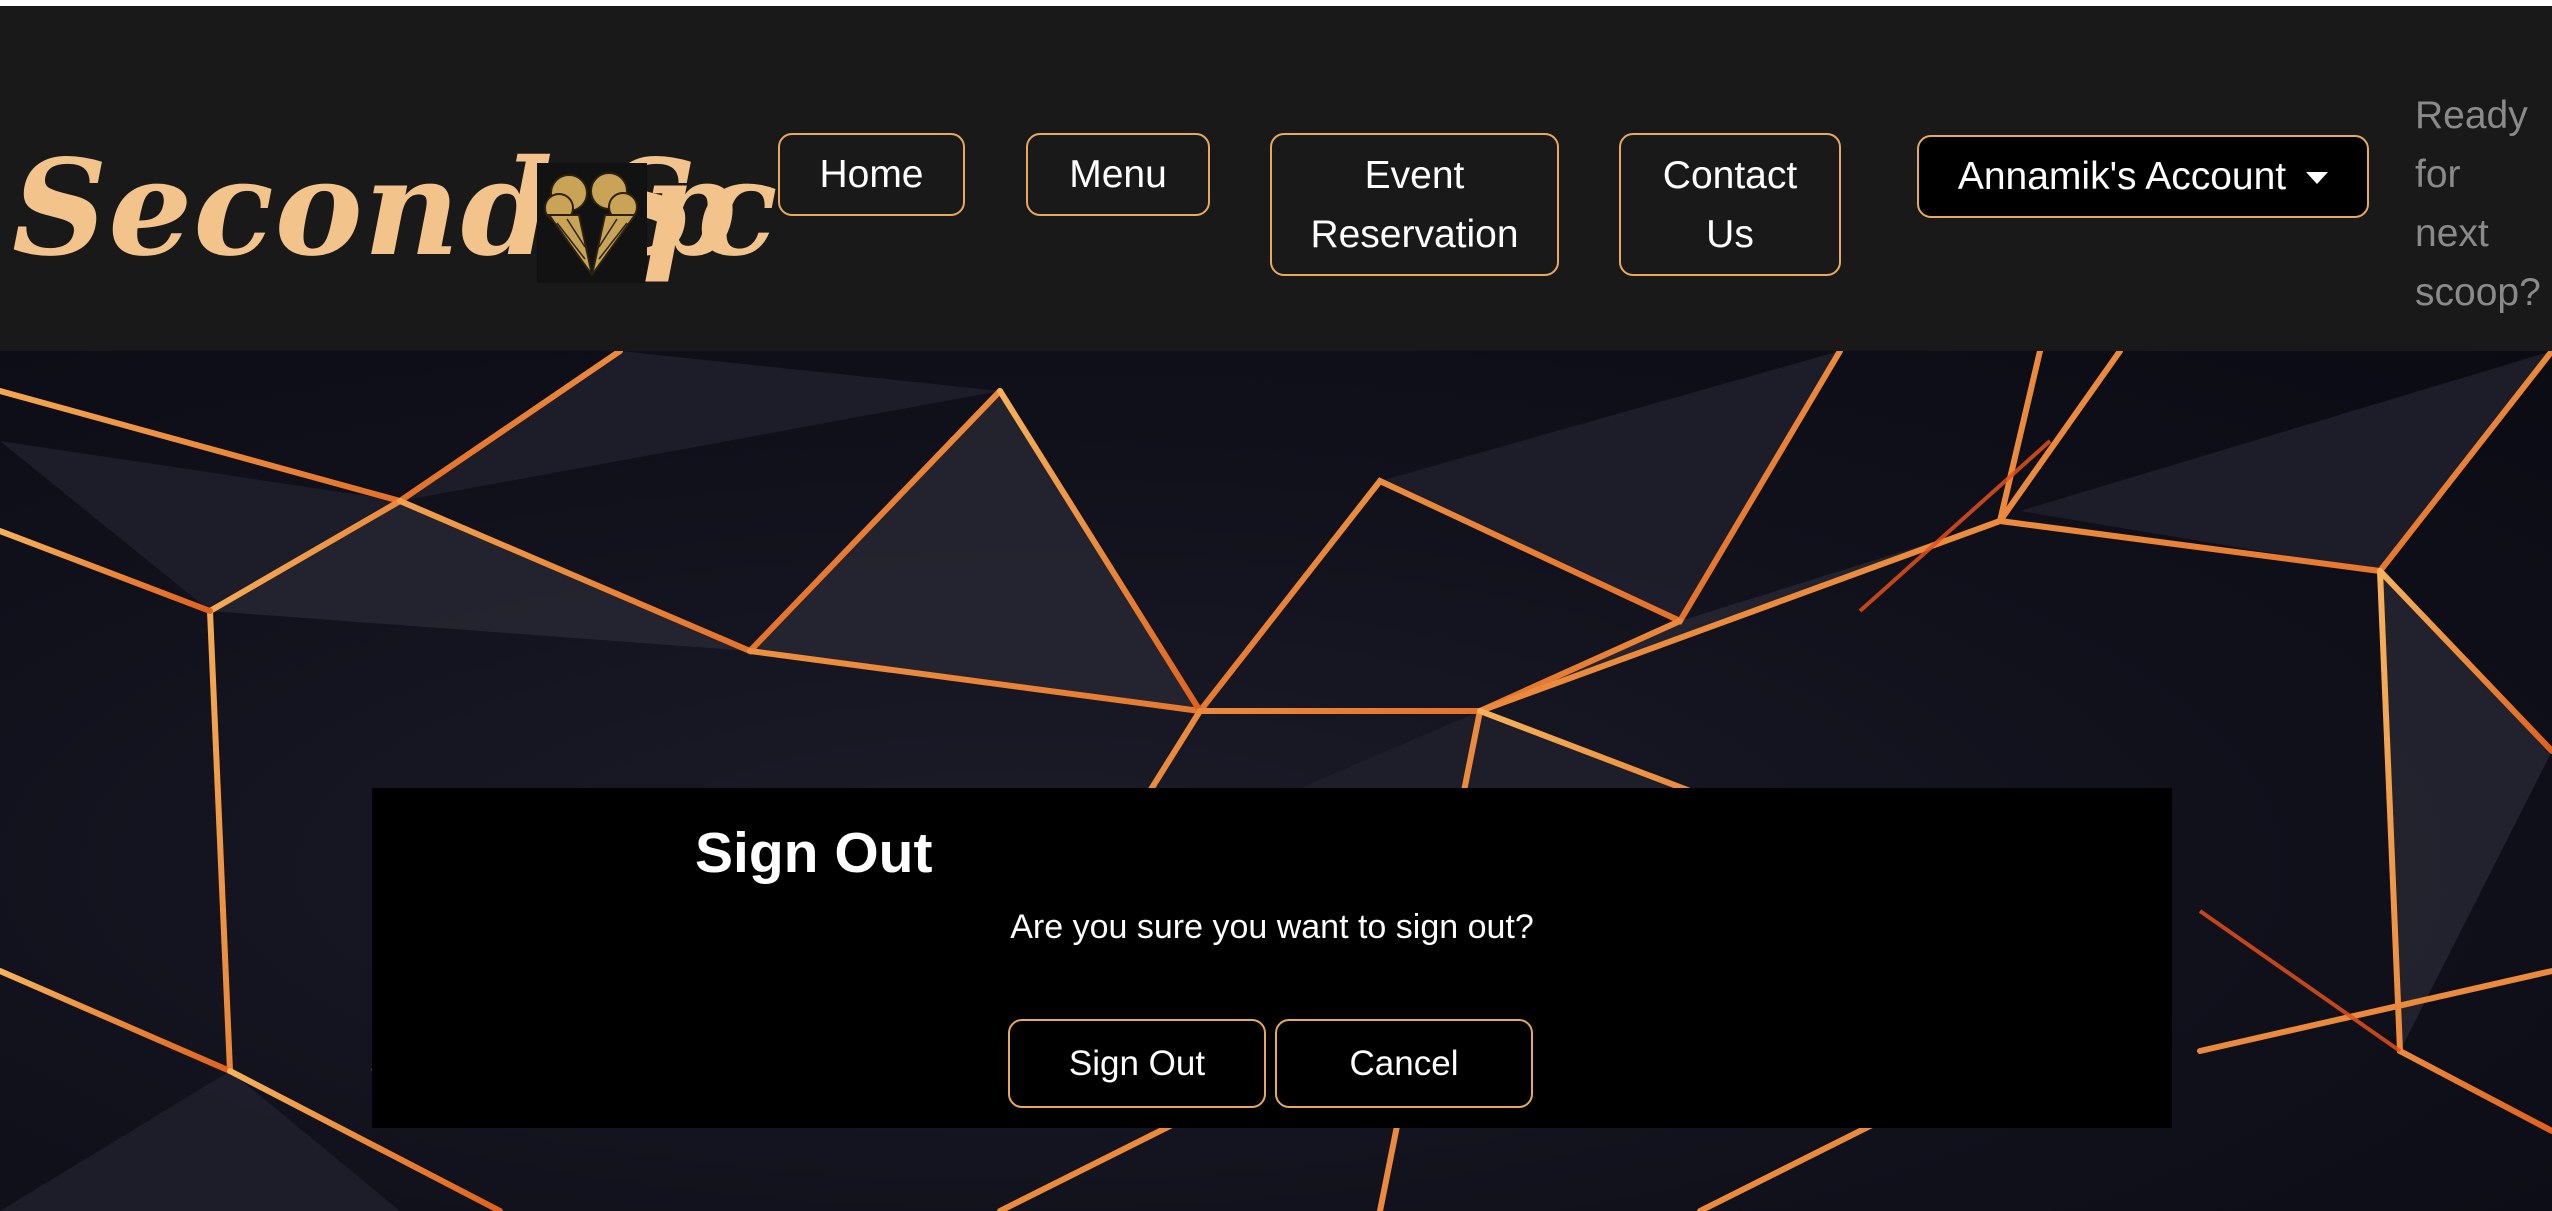  I want to click on tagline-line3: next, so click(2452, 233).